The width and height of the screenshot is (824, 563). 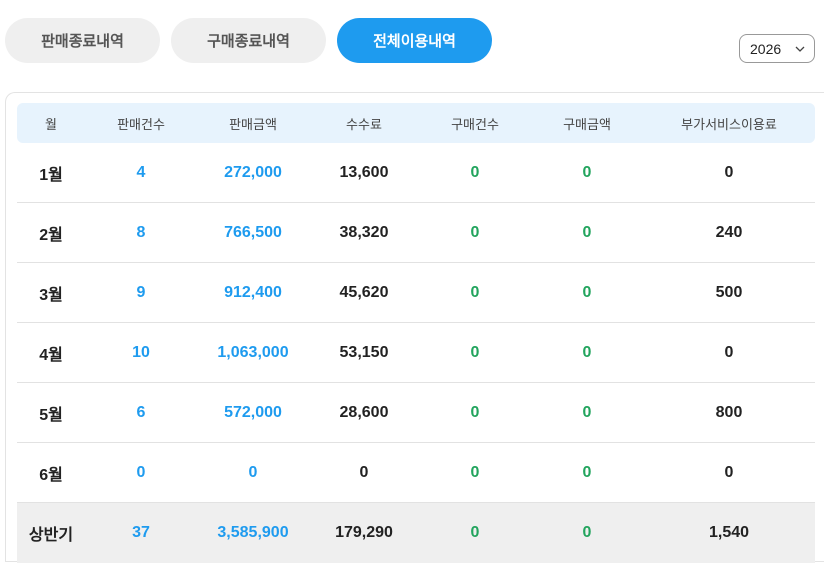 What do you see at coordinates (141, 353) in the screenshot?
I see `cell-sales-count: 10` at bounding box center [141, 353].